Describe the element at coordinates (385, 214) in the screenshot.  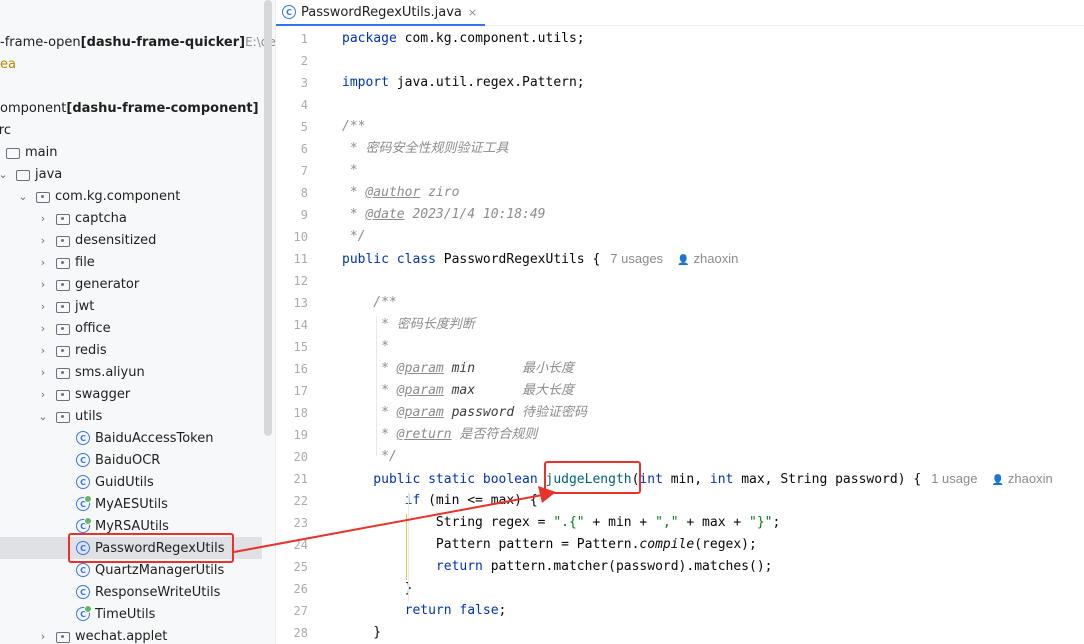
I see `code-token: @date` at that location.